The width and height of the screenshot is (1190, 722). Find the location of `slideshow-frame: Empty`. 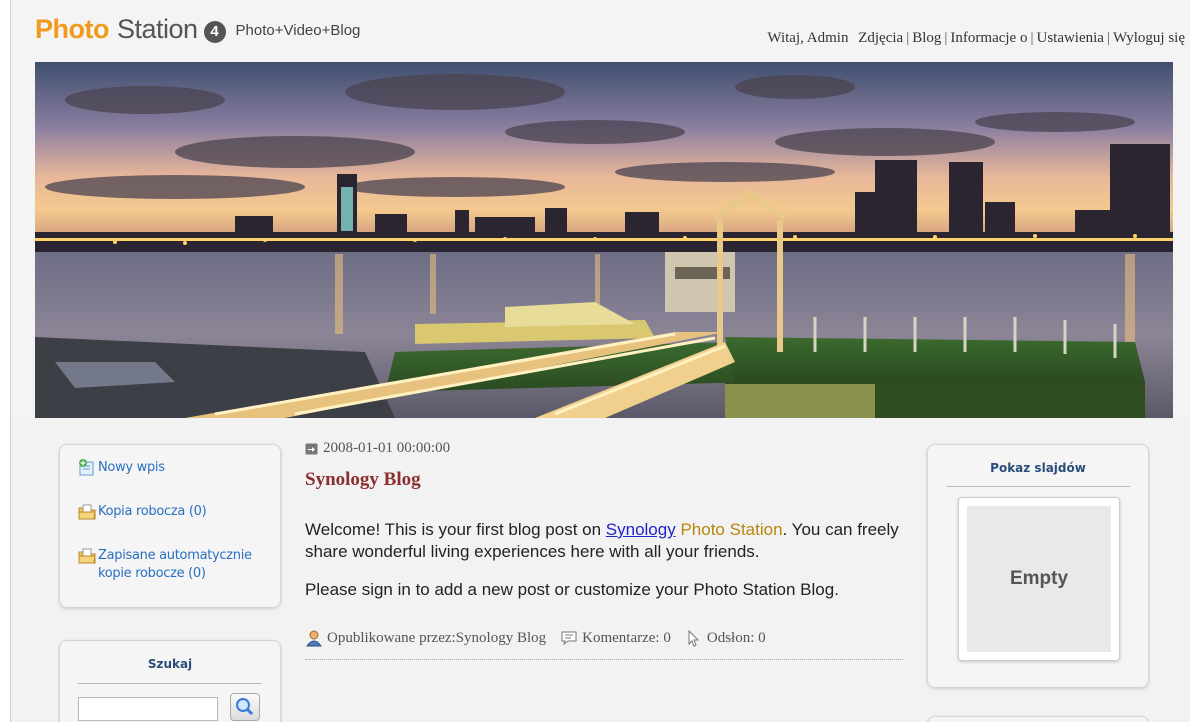

slideshow-frame: Empty is located at coordinates (1039, 579).